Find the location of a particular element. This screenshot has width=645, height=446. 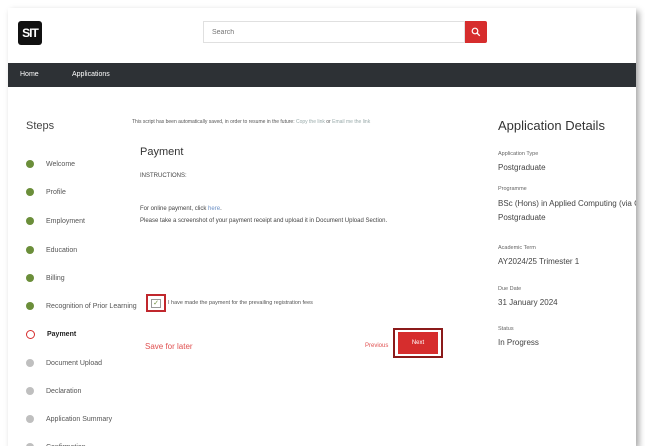

sit-logo: SIT is located at coordinates (30, 33).